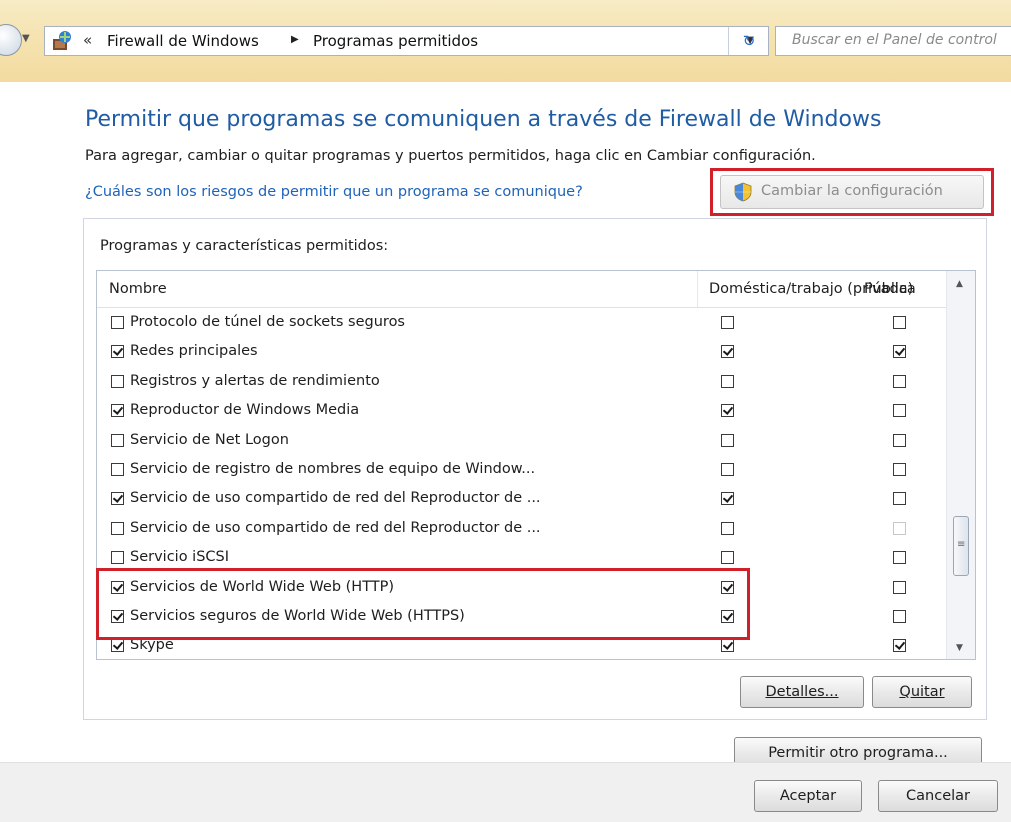 The width and height of the screenshot is (1011, 822). What do you see at coordinates (852, 192) in the screenshot?
I see `change-settings-highlight` at bounding box center [852, 192].